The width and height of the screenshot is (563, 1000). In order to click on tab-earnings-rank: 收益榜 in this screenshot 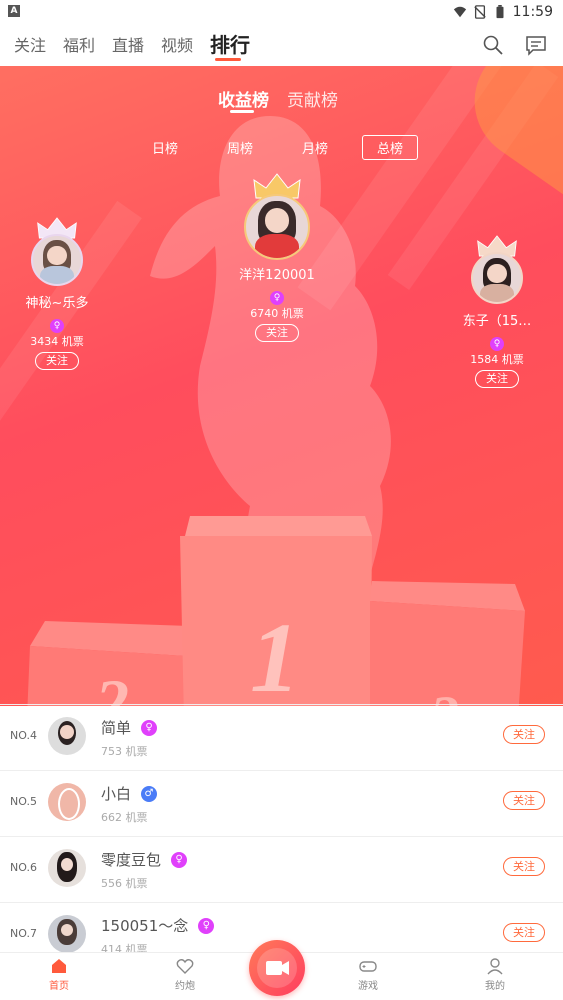, I will do `click(243, 98)`.